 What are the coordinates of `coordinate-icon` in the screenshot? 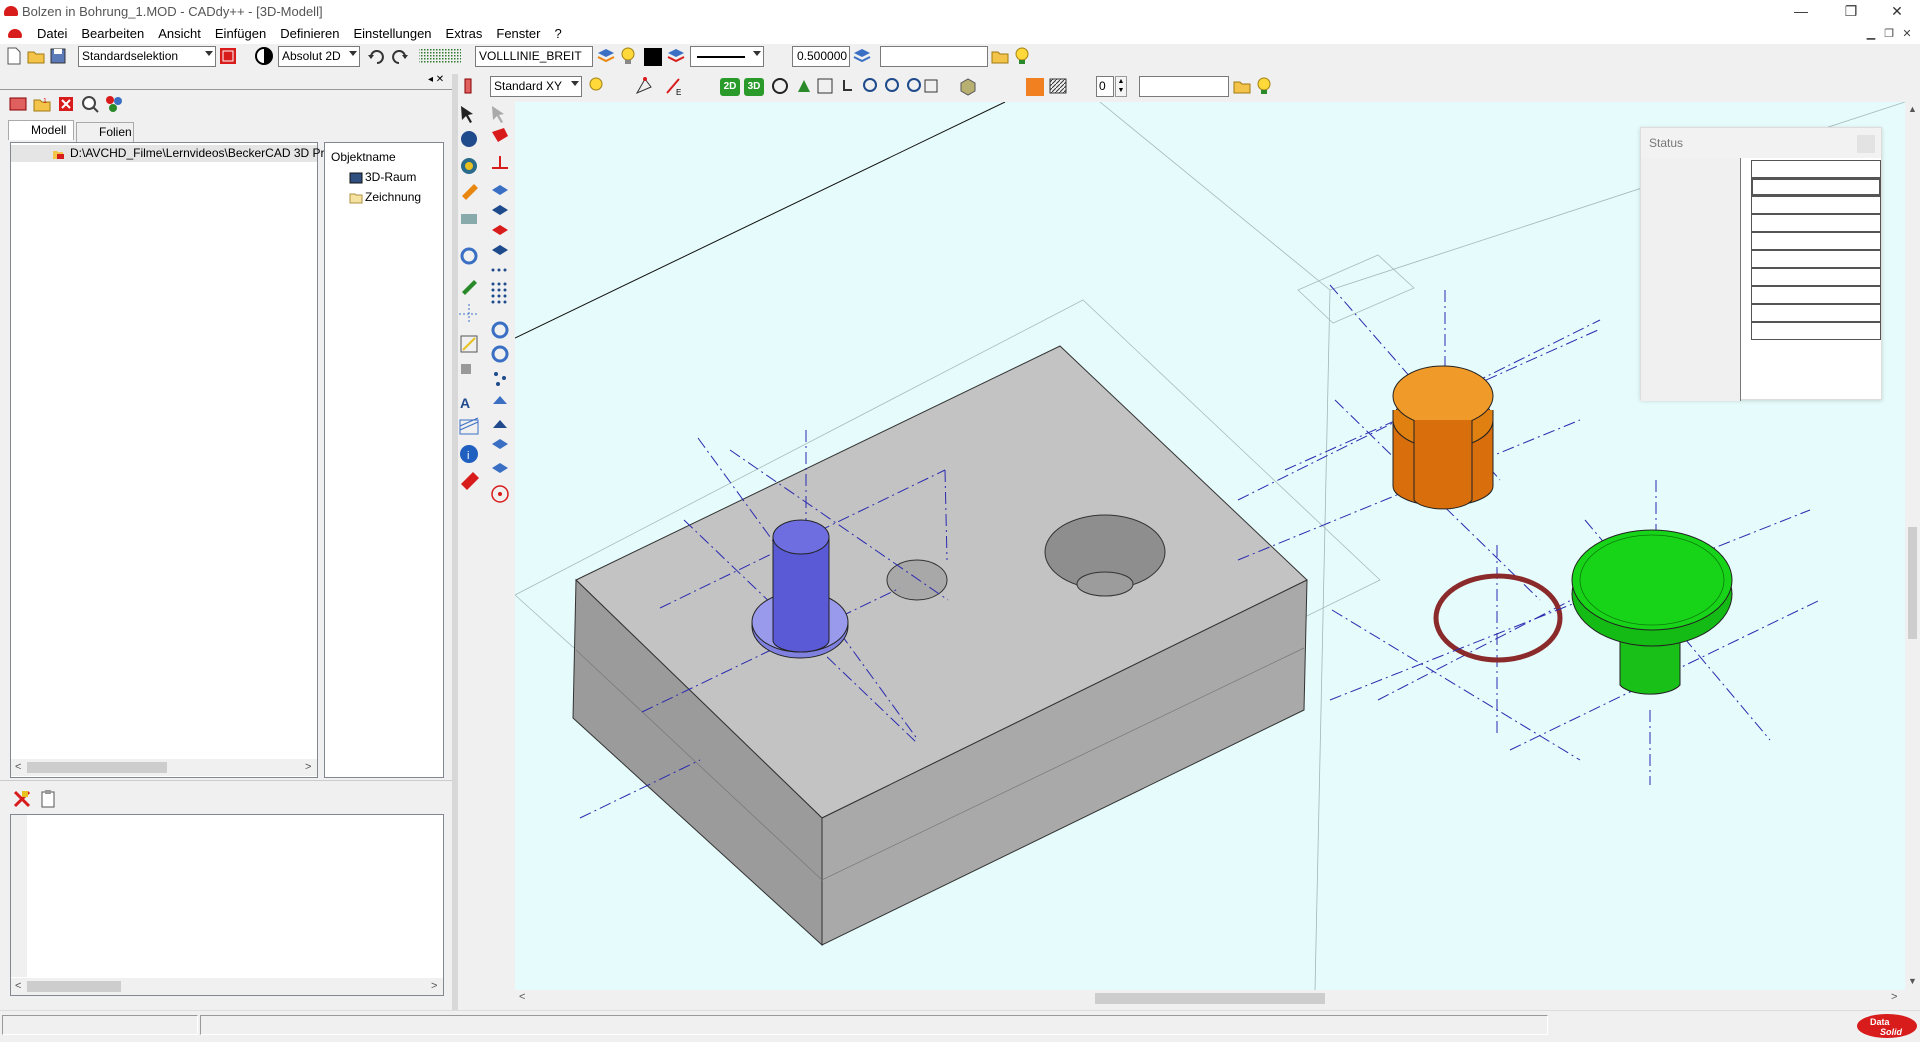 It's located at (264, 56).